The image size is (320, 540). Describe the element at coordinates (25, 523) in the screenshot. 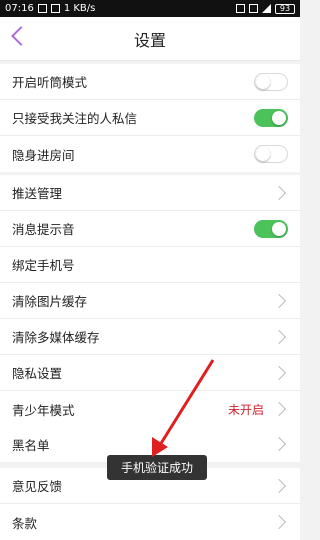

I see `row-label: 条款` at that location.